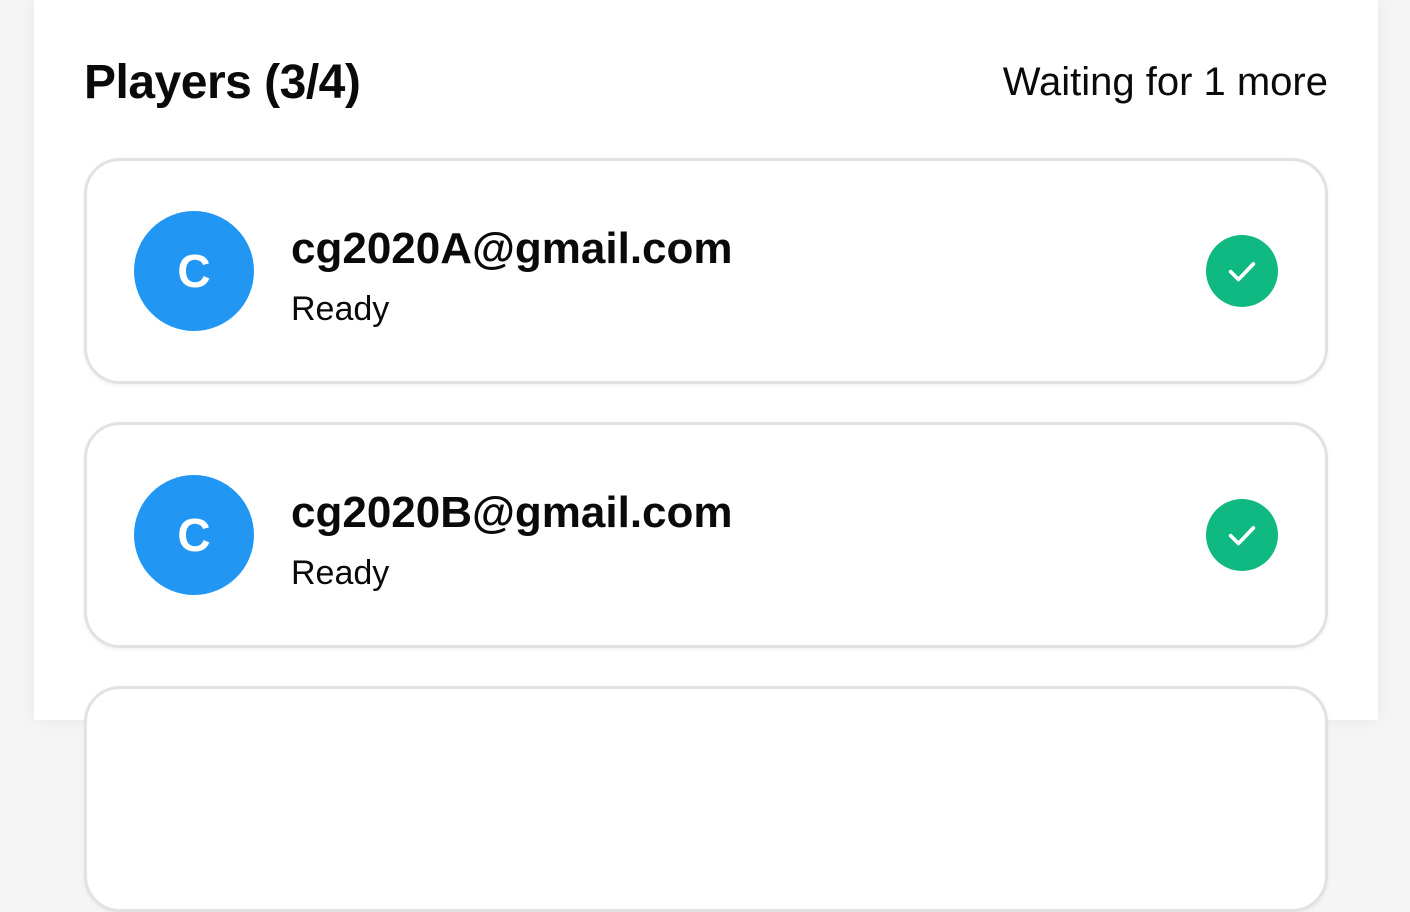 The image size is (1410, 912). What do you see at coordinates (706, 82) in the screenshot?
I see `players-header: Players (3/4) Waiting for 1 more` at bounding box center [706, 82].